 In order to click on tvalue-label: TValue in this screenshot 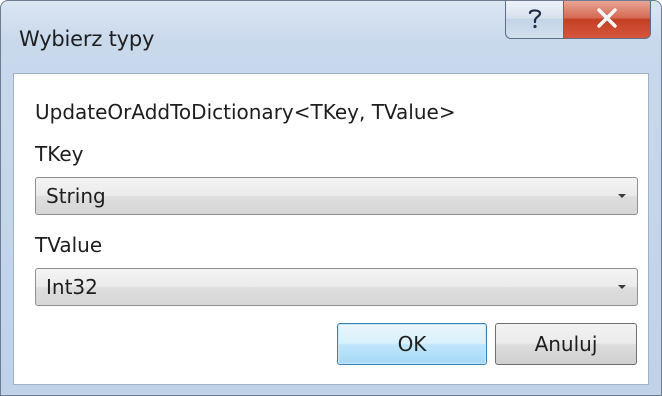, I will do `click(69, 245)`.